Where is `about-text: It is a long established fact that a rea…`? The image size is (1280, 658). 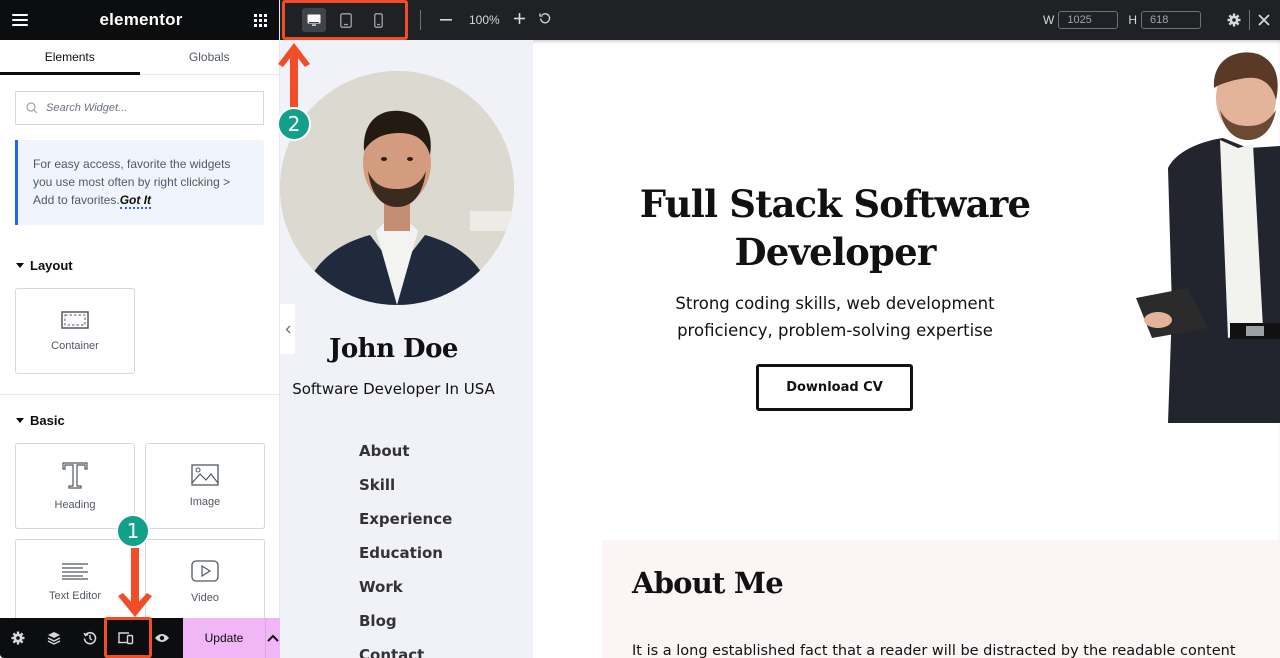
about-text: It is a long established fact that a rea… is located at coordinates (934, 650).